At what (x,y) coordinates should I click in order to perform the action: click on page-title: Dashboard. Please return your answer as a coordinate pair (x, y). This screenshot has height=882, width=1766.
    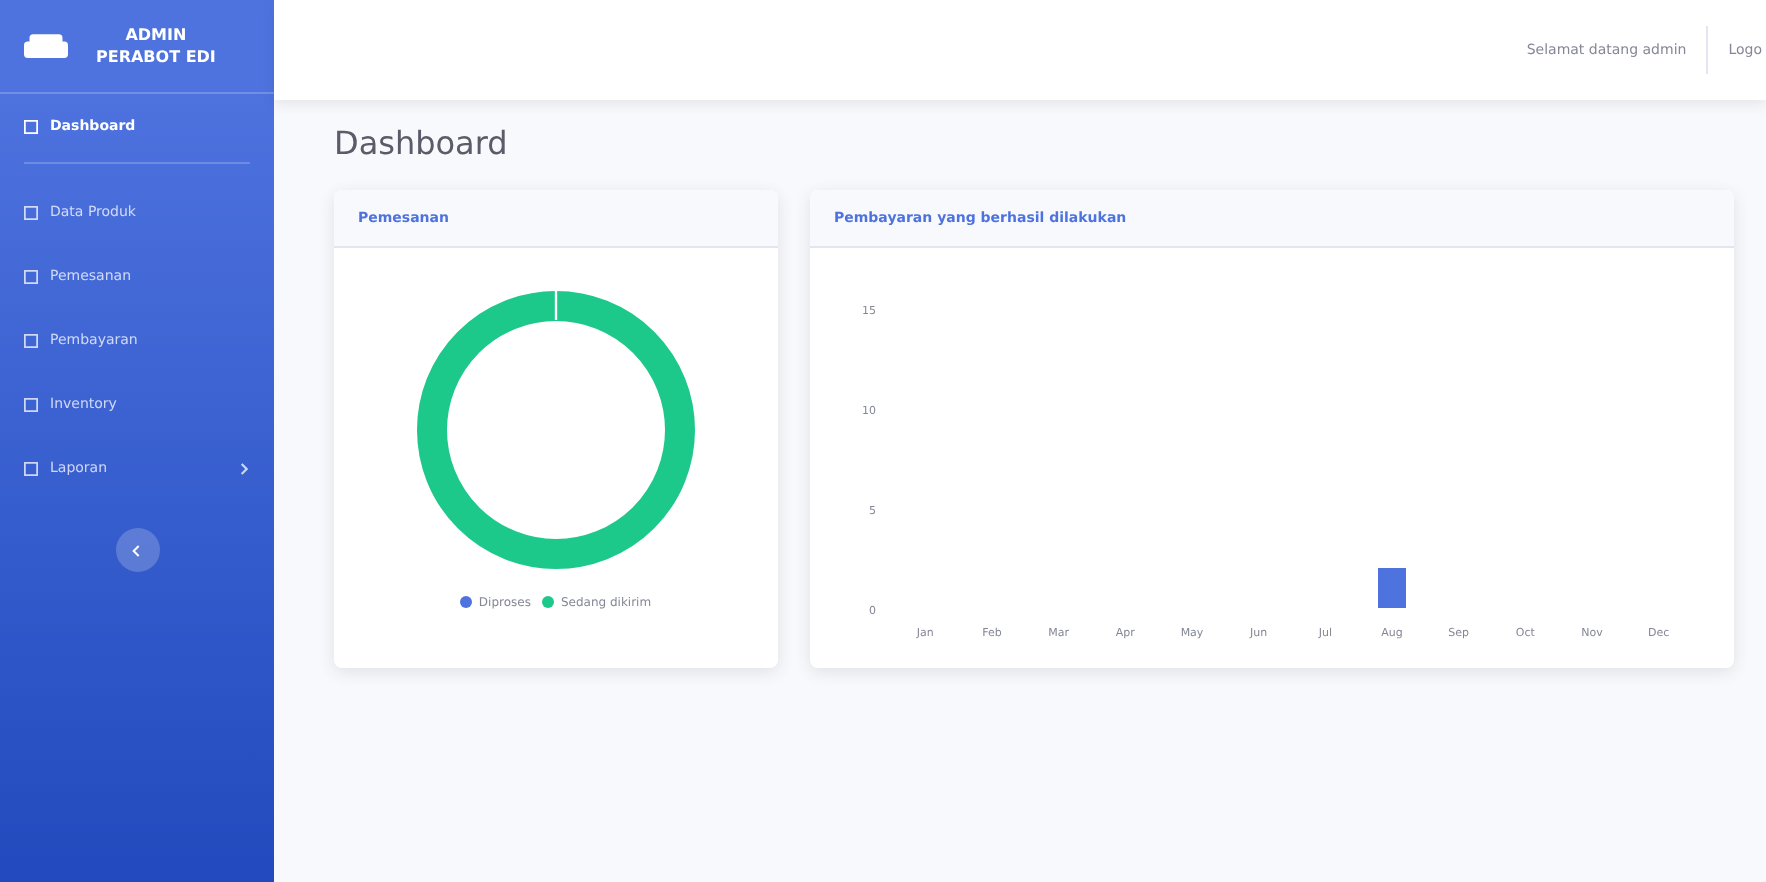
    Looking at the image, I should click on (422, 143).